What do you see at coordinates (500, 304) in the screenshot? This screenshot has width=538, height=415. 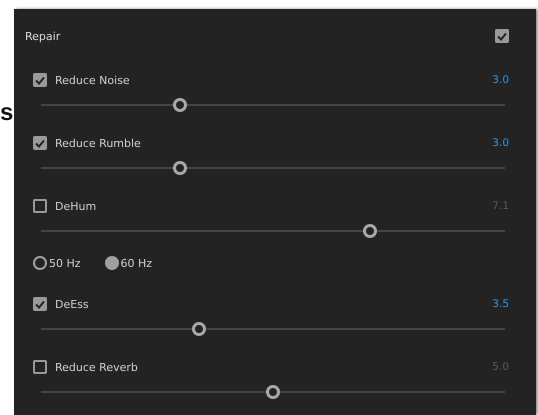 I see `value-readout: 3.5` at bounding box center [500, 304].